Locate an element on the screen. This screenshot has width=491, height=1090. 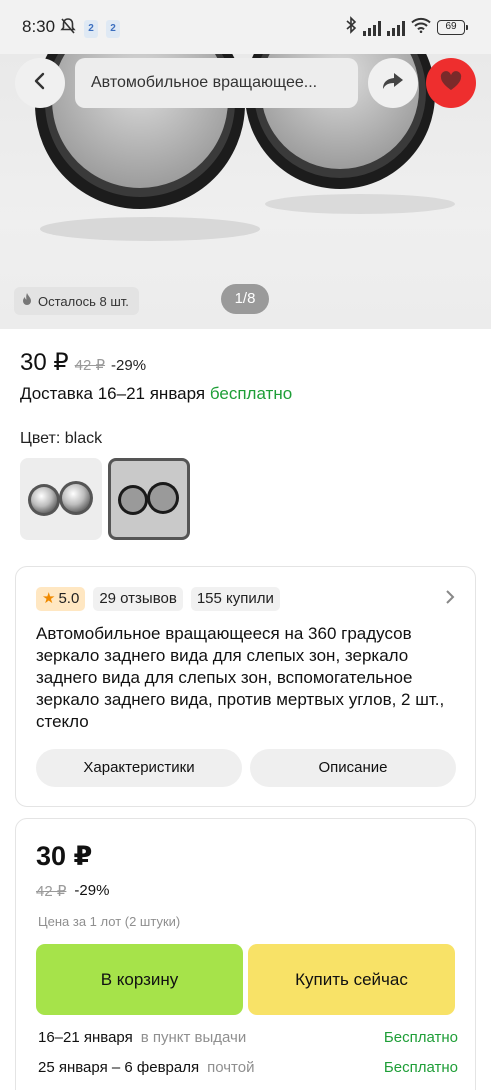
share-icon is located at coordinates (393, 83).